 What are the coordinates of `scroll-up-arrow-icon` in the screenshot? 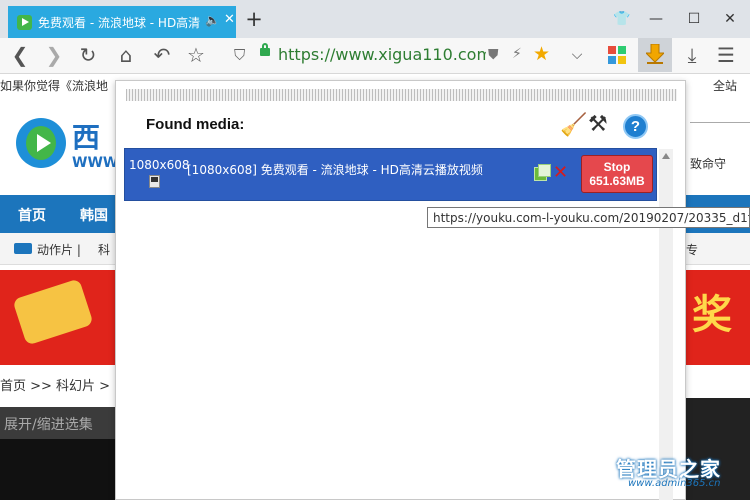 It's located at (666, 156).